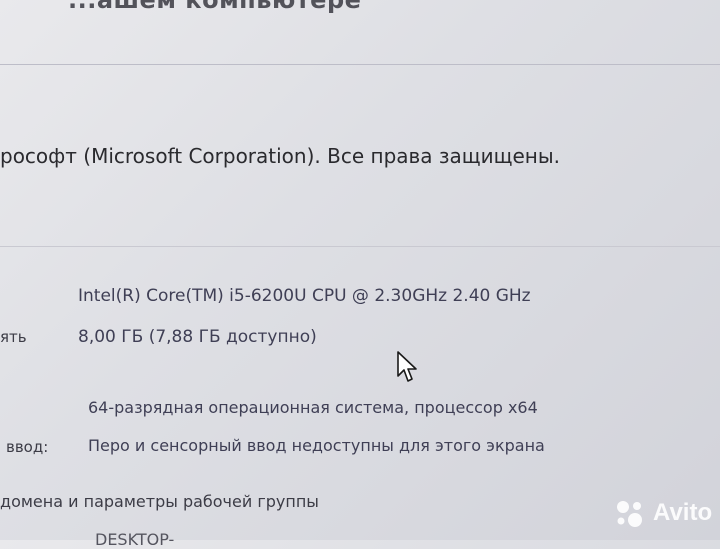 The image size is (720, 549). Describe the element at coordinates (630, 513) in the screenshot. I see `avito-logo-icon` at that location.